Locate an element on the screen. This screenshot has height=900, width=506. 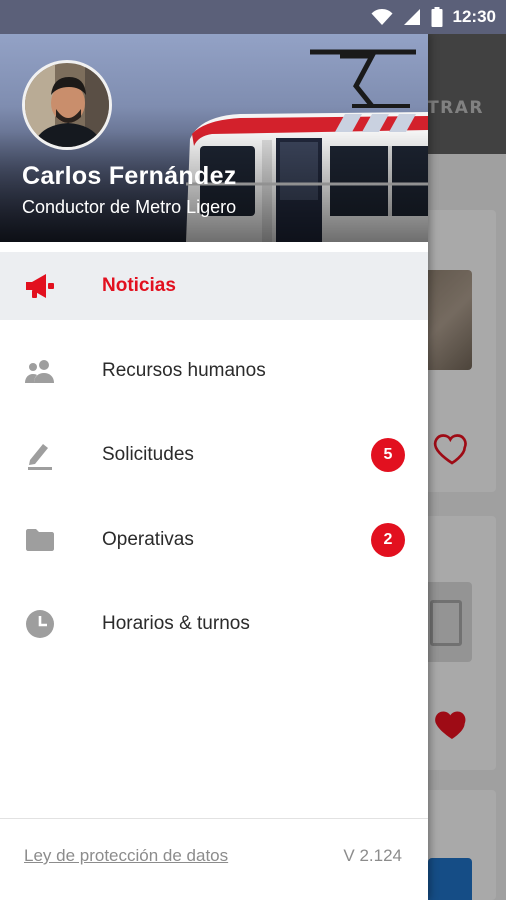
clock-icon is located at coordinates (40, 624).